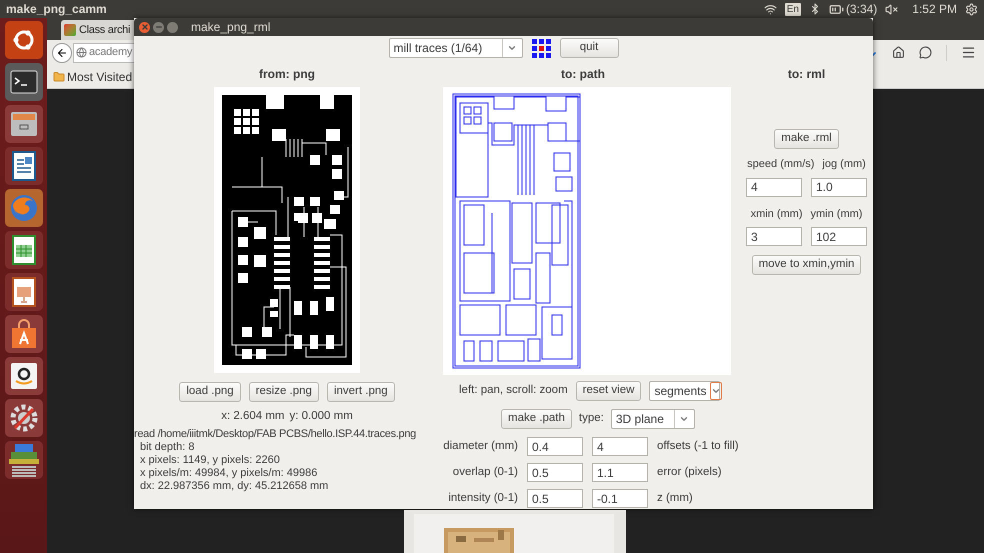  What do you see at coordinates (589, 48) in the screenshot?
I see `quit-button: quit` at bounding box center [589, 48].